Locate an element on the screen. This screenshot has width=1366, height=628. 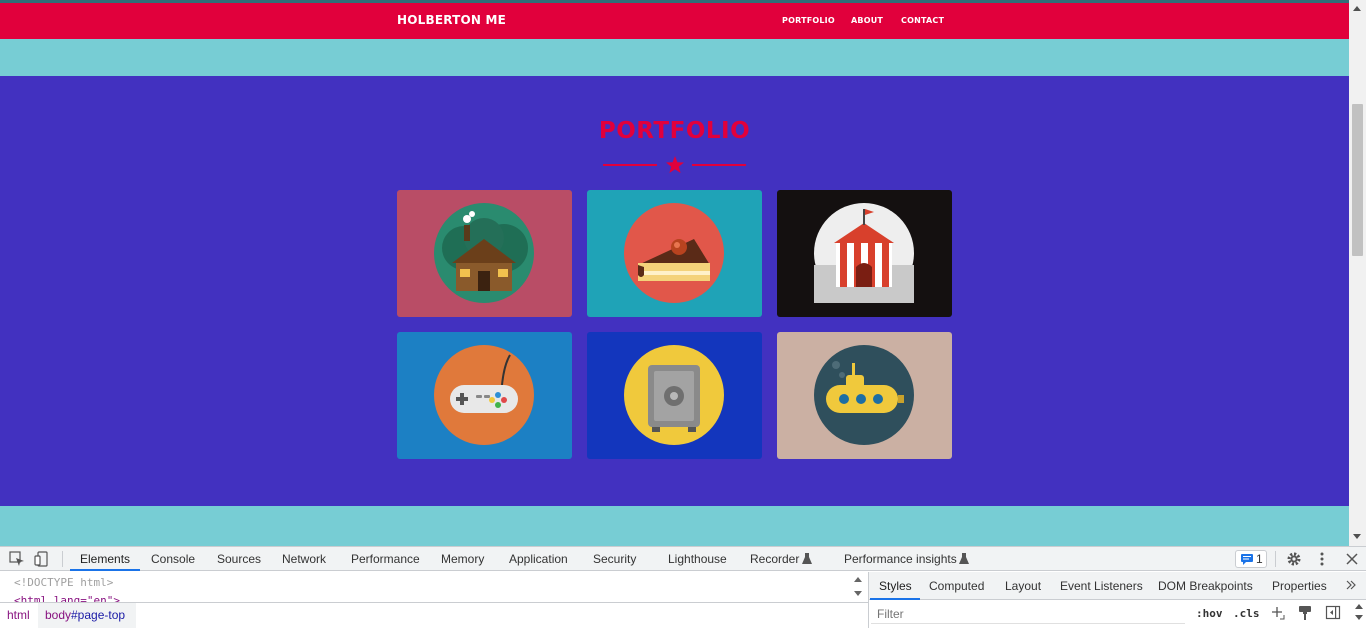
game-controller-icon is located at coordinates (484, 395).